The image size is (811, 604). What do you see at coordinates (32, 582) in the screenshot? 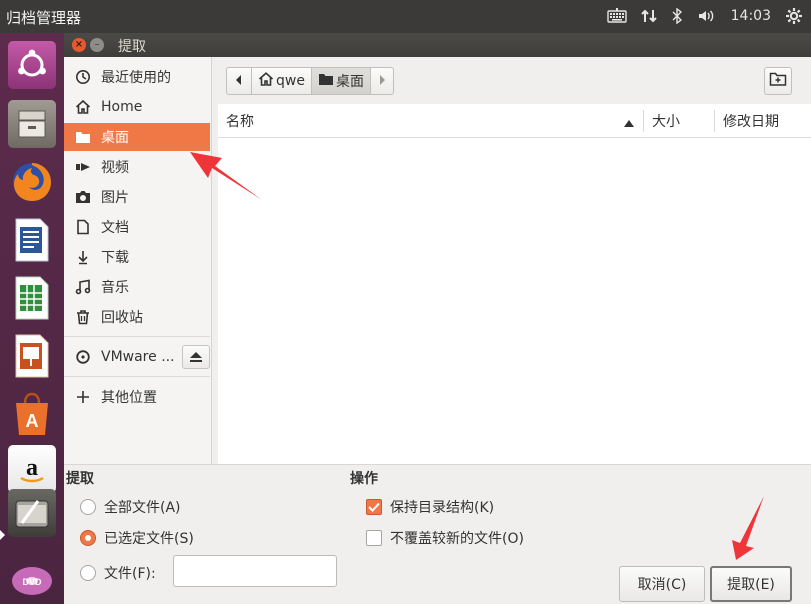
I see `svg-text: DVD` at bounding box center [32, 582].